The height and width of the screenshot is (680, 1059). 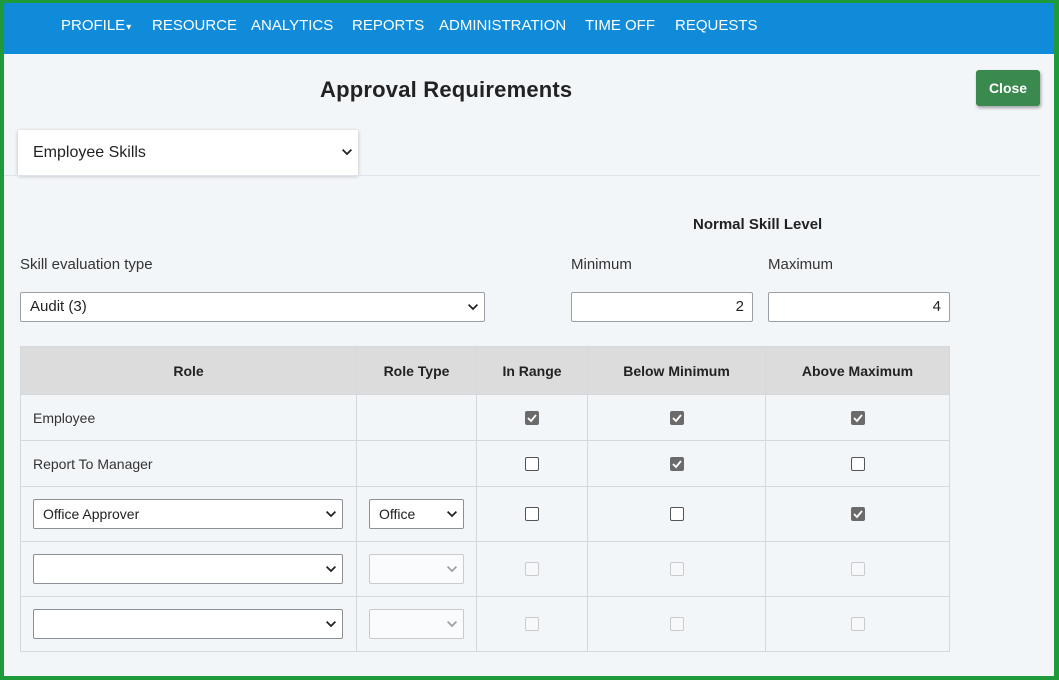 I want to click on section-divider, so click(x=522, y=175).